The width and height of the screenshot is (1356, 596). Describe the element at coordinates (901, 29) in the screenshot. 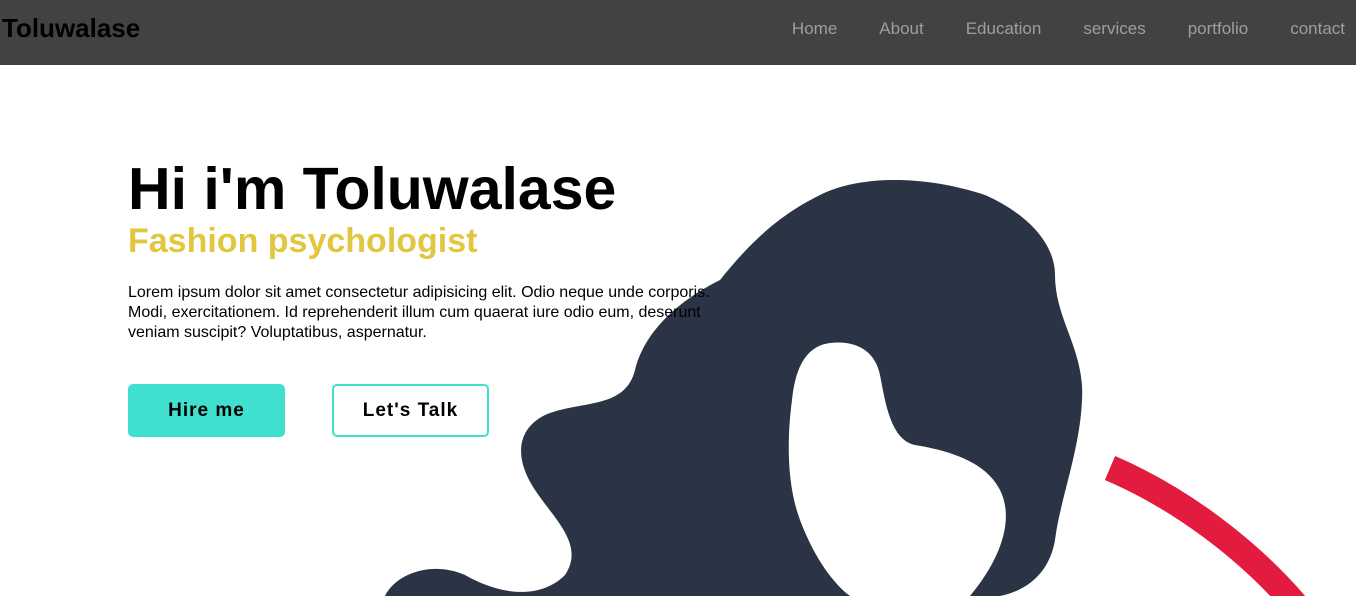

I see `nav-link-about: About` at that location.